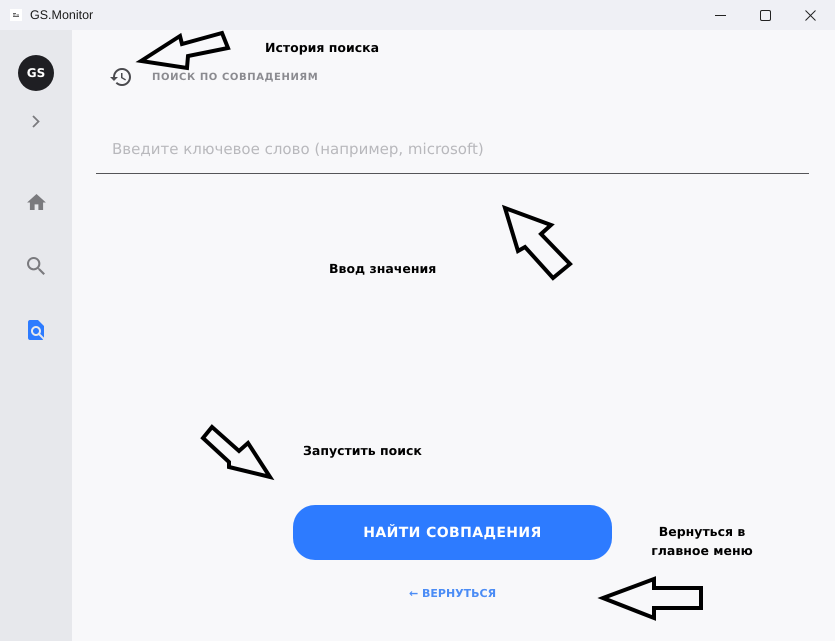 The image size is (835, 641). I want to click on app-icon, so click(16, 15).